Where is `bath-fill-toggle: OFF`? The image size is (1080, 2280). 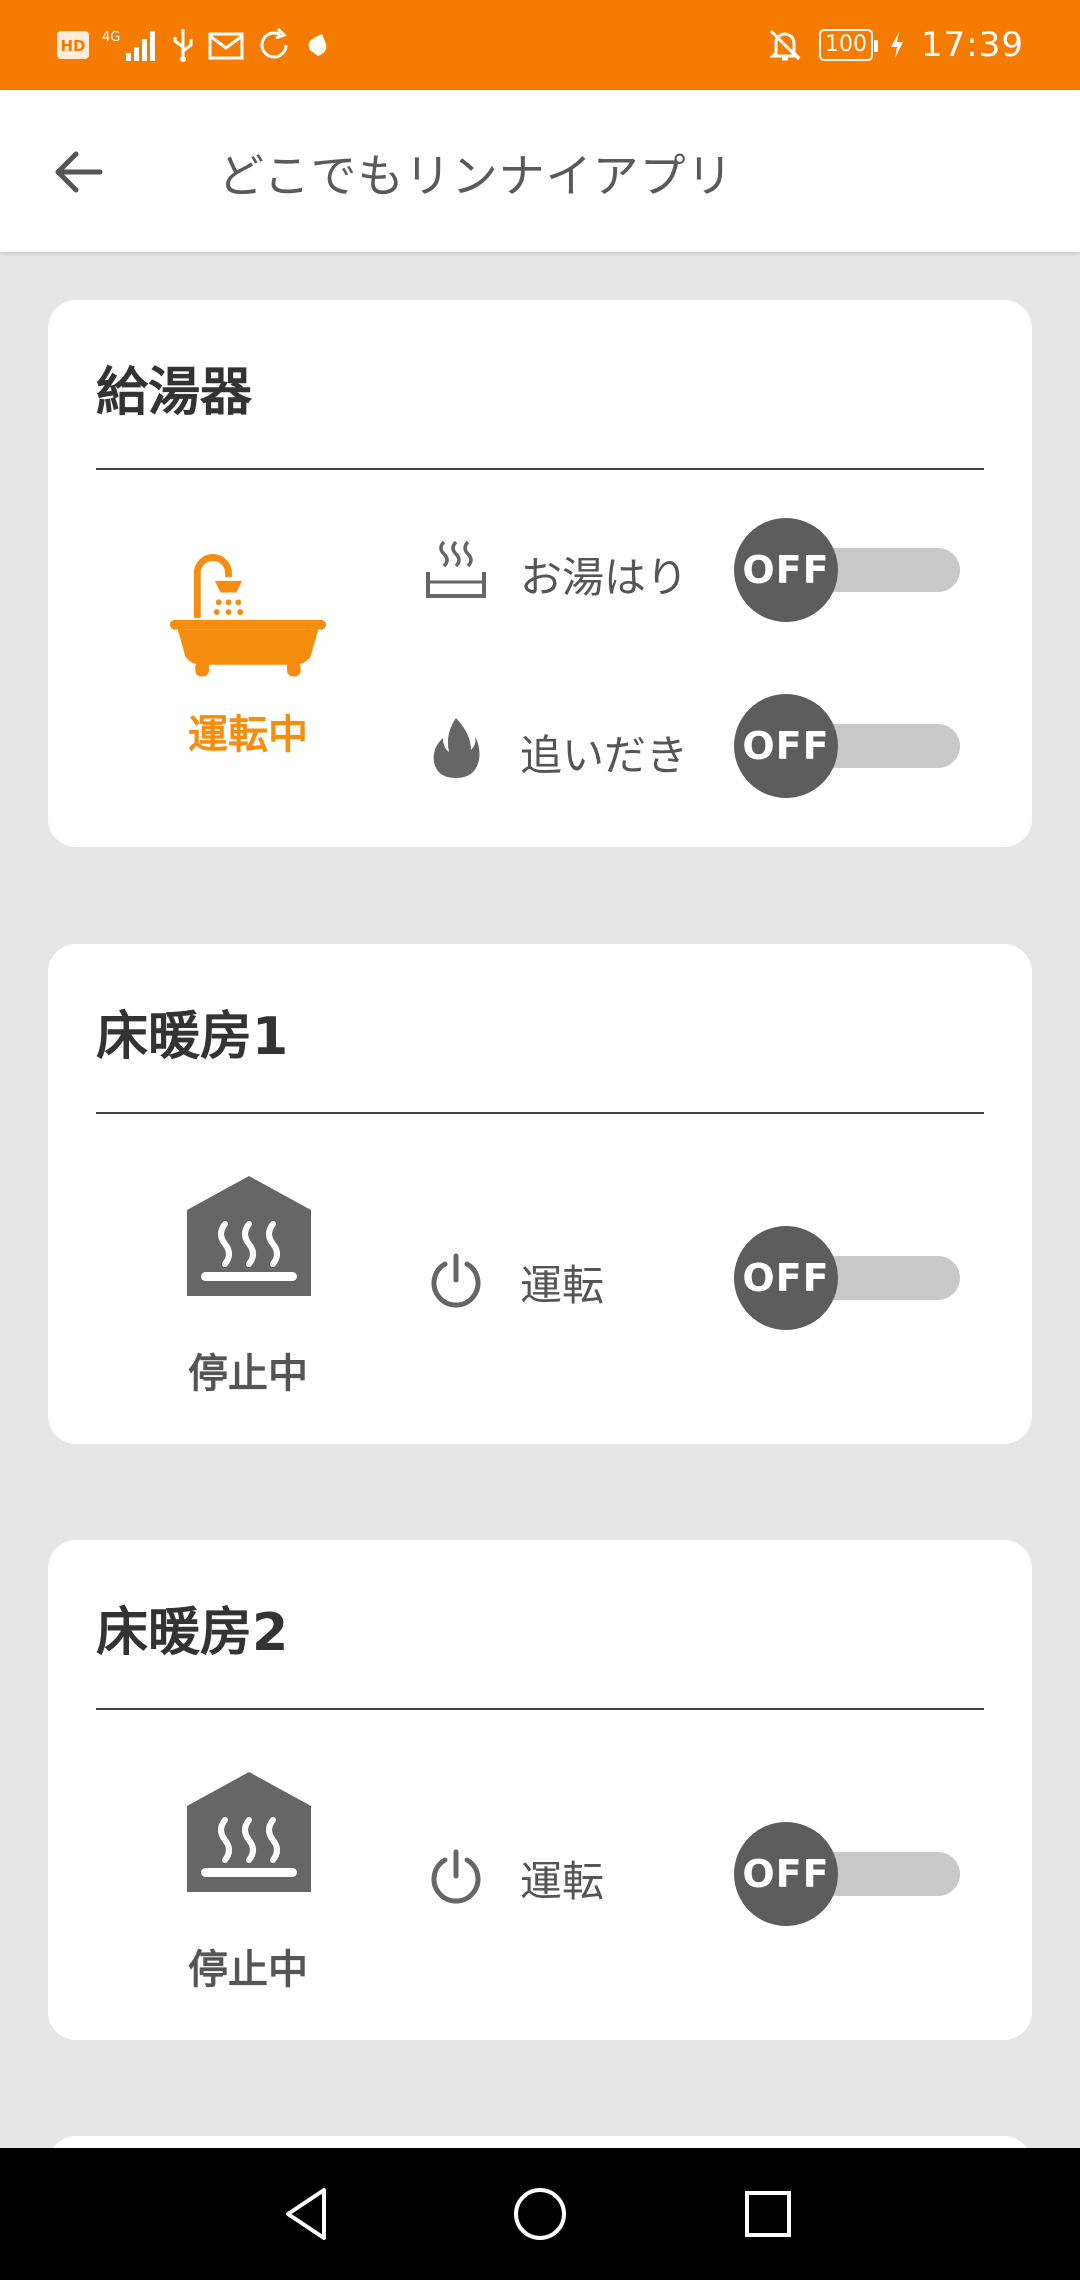
bath-fill-toggle: OFF is located at coordinates (847, 570).